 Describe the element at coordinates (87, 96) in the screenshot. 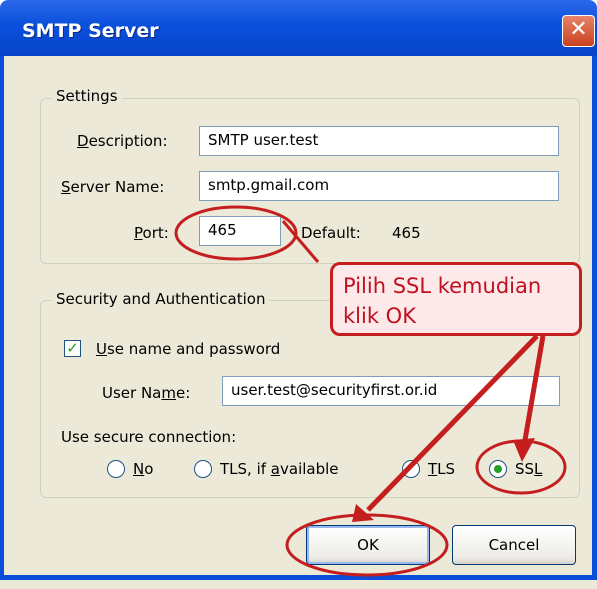

I see `settings-group-label: Settings` at that location.